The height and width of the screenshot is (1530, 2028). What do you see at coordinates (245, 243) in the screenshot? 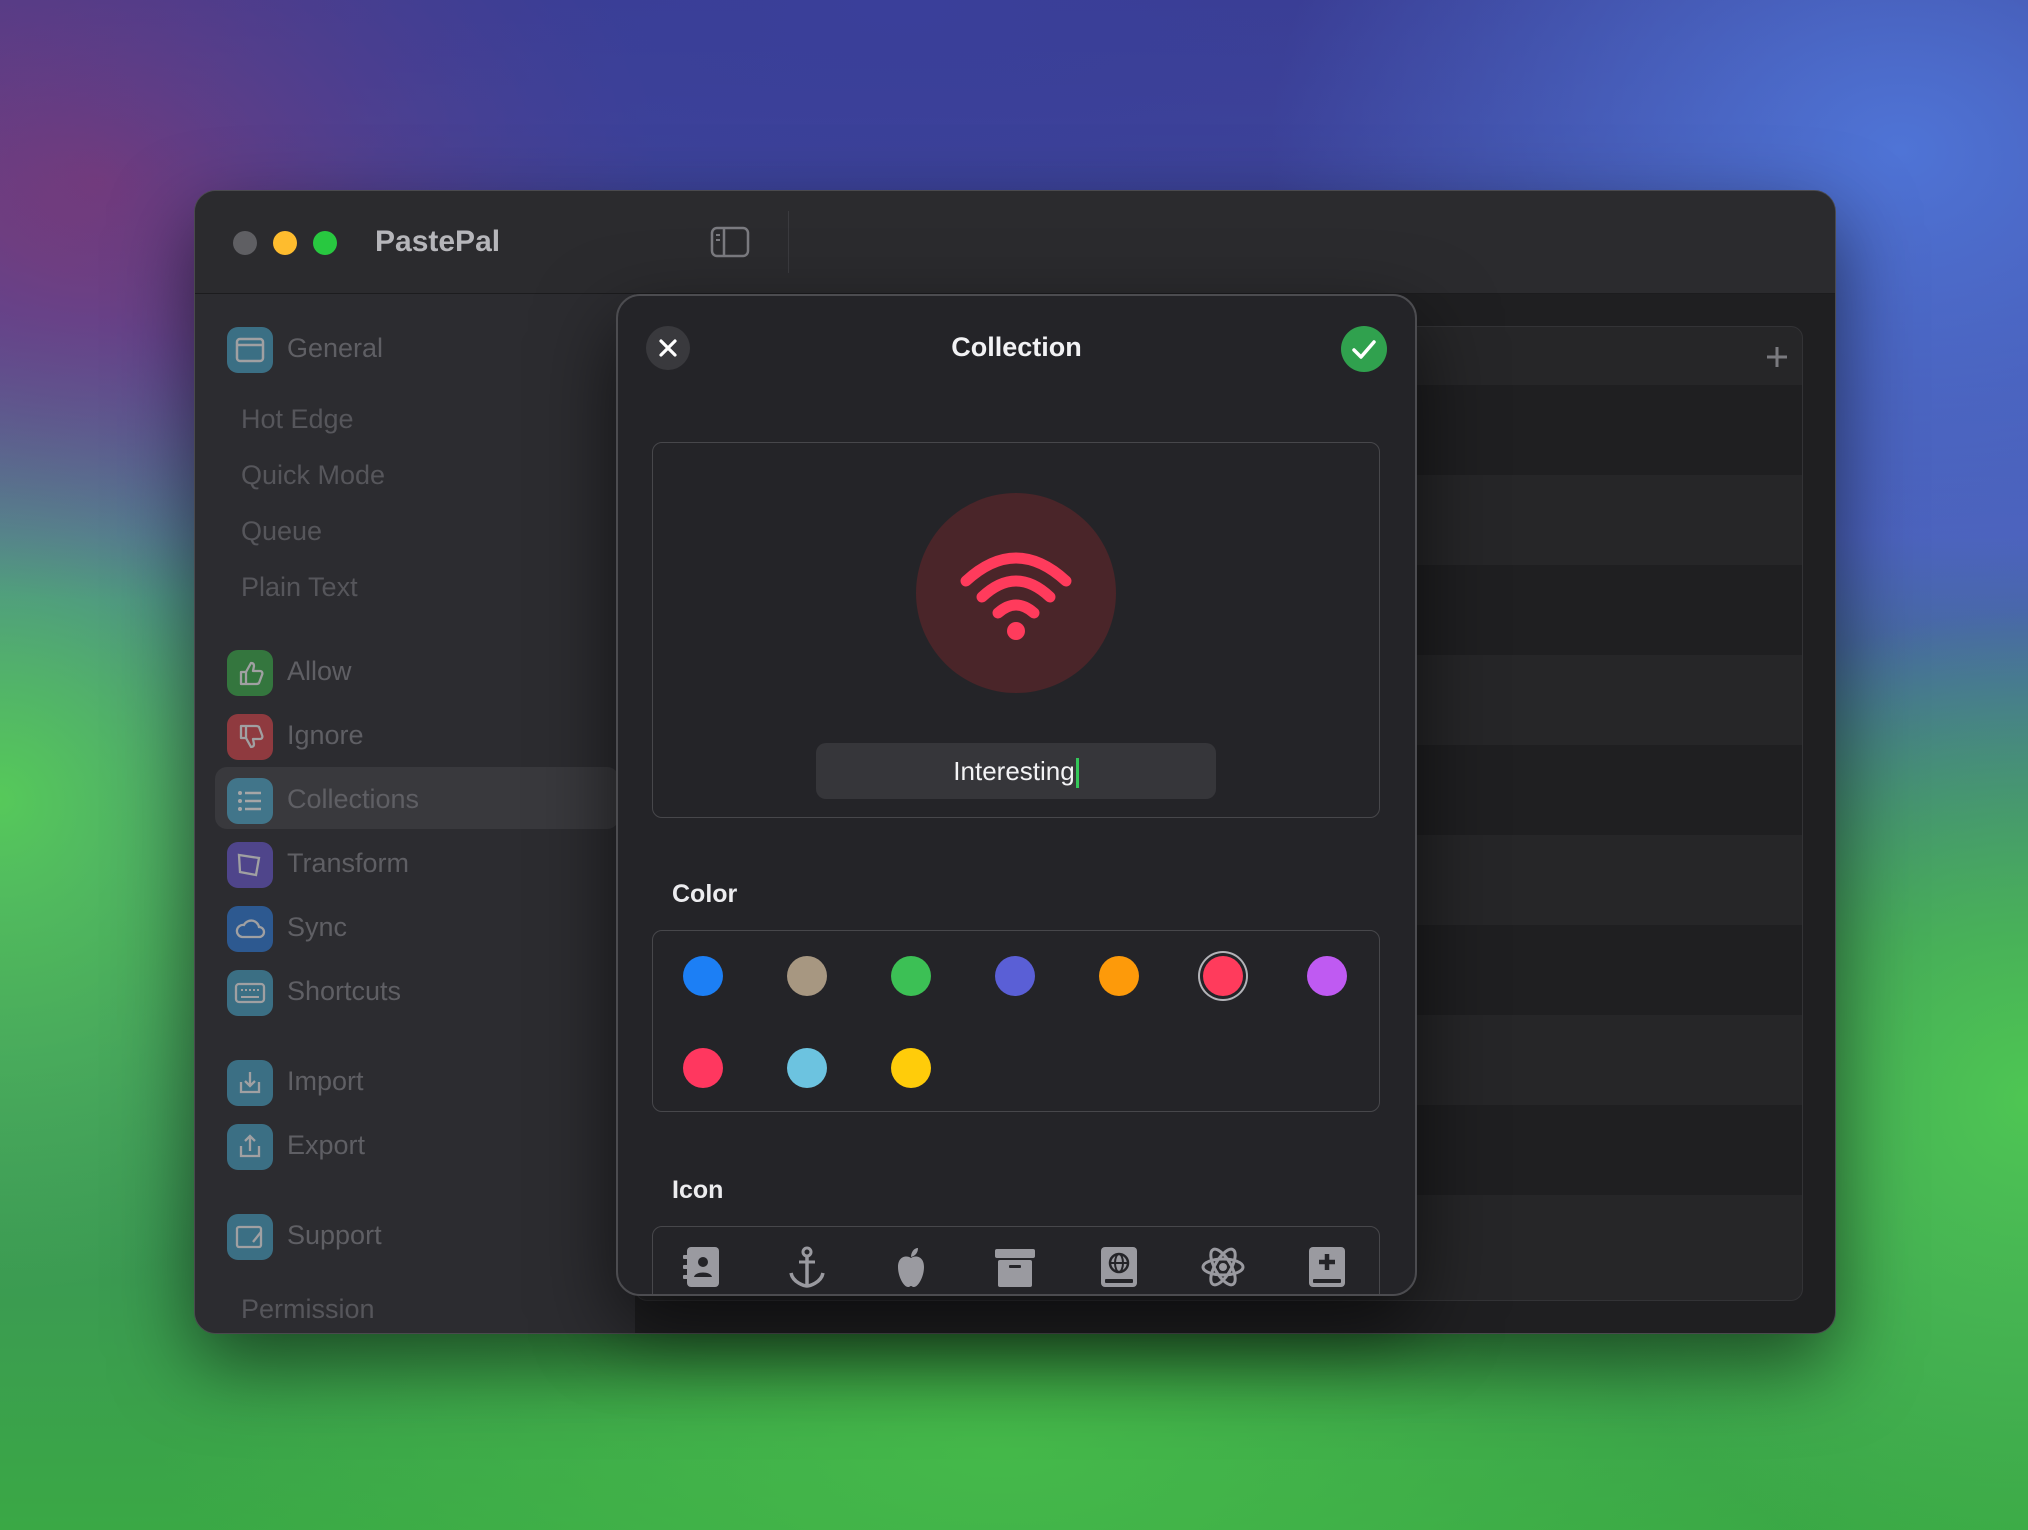
I see `close-window-button` at bounding box center [245, 243].